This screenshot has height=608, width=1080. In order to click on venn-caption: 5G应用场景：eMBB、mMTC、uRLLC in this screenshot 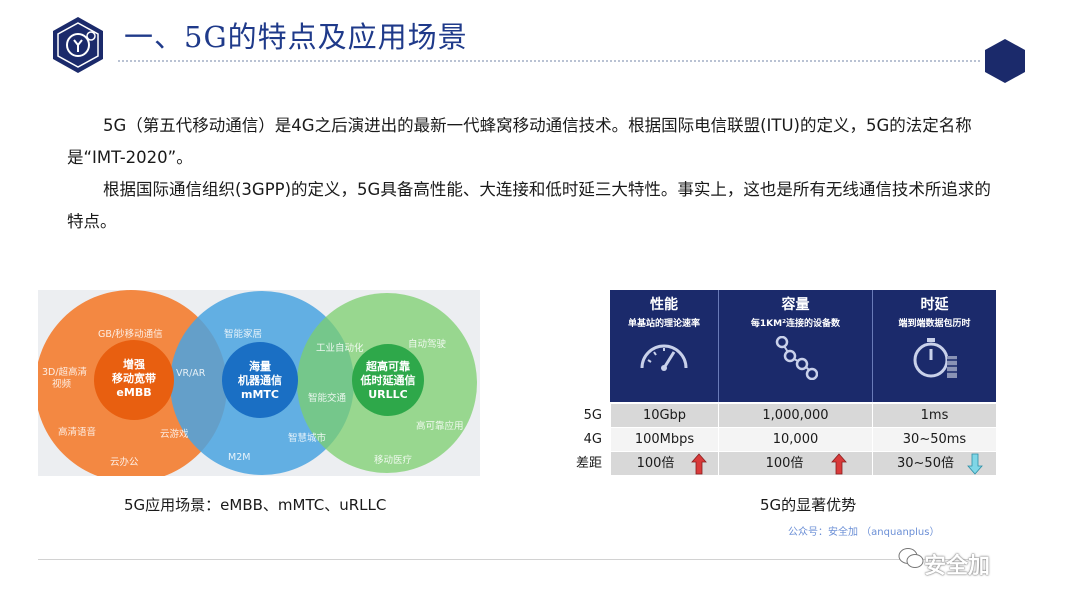, I will do `click(255, 505)`.